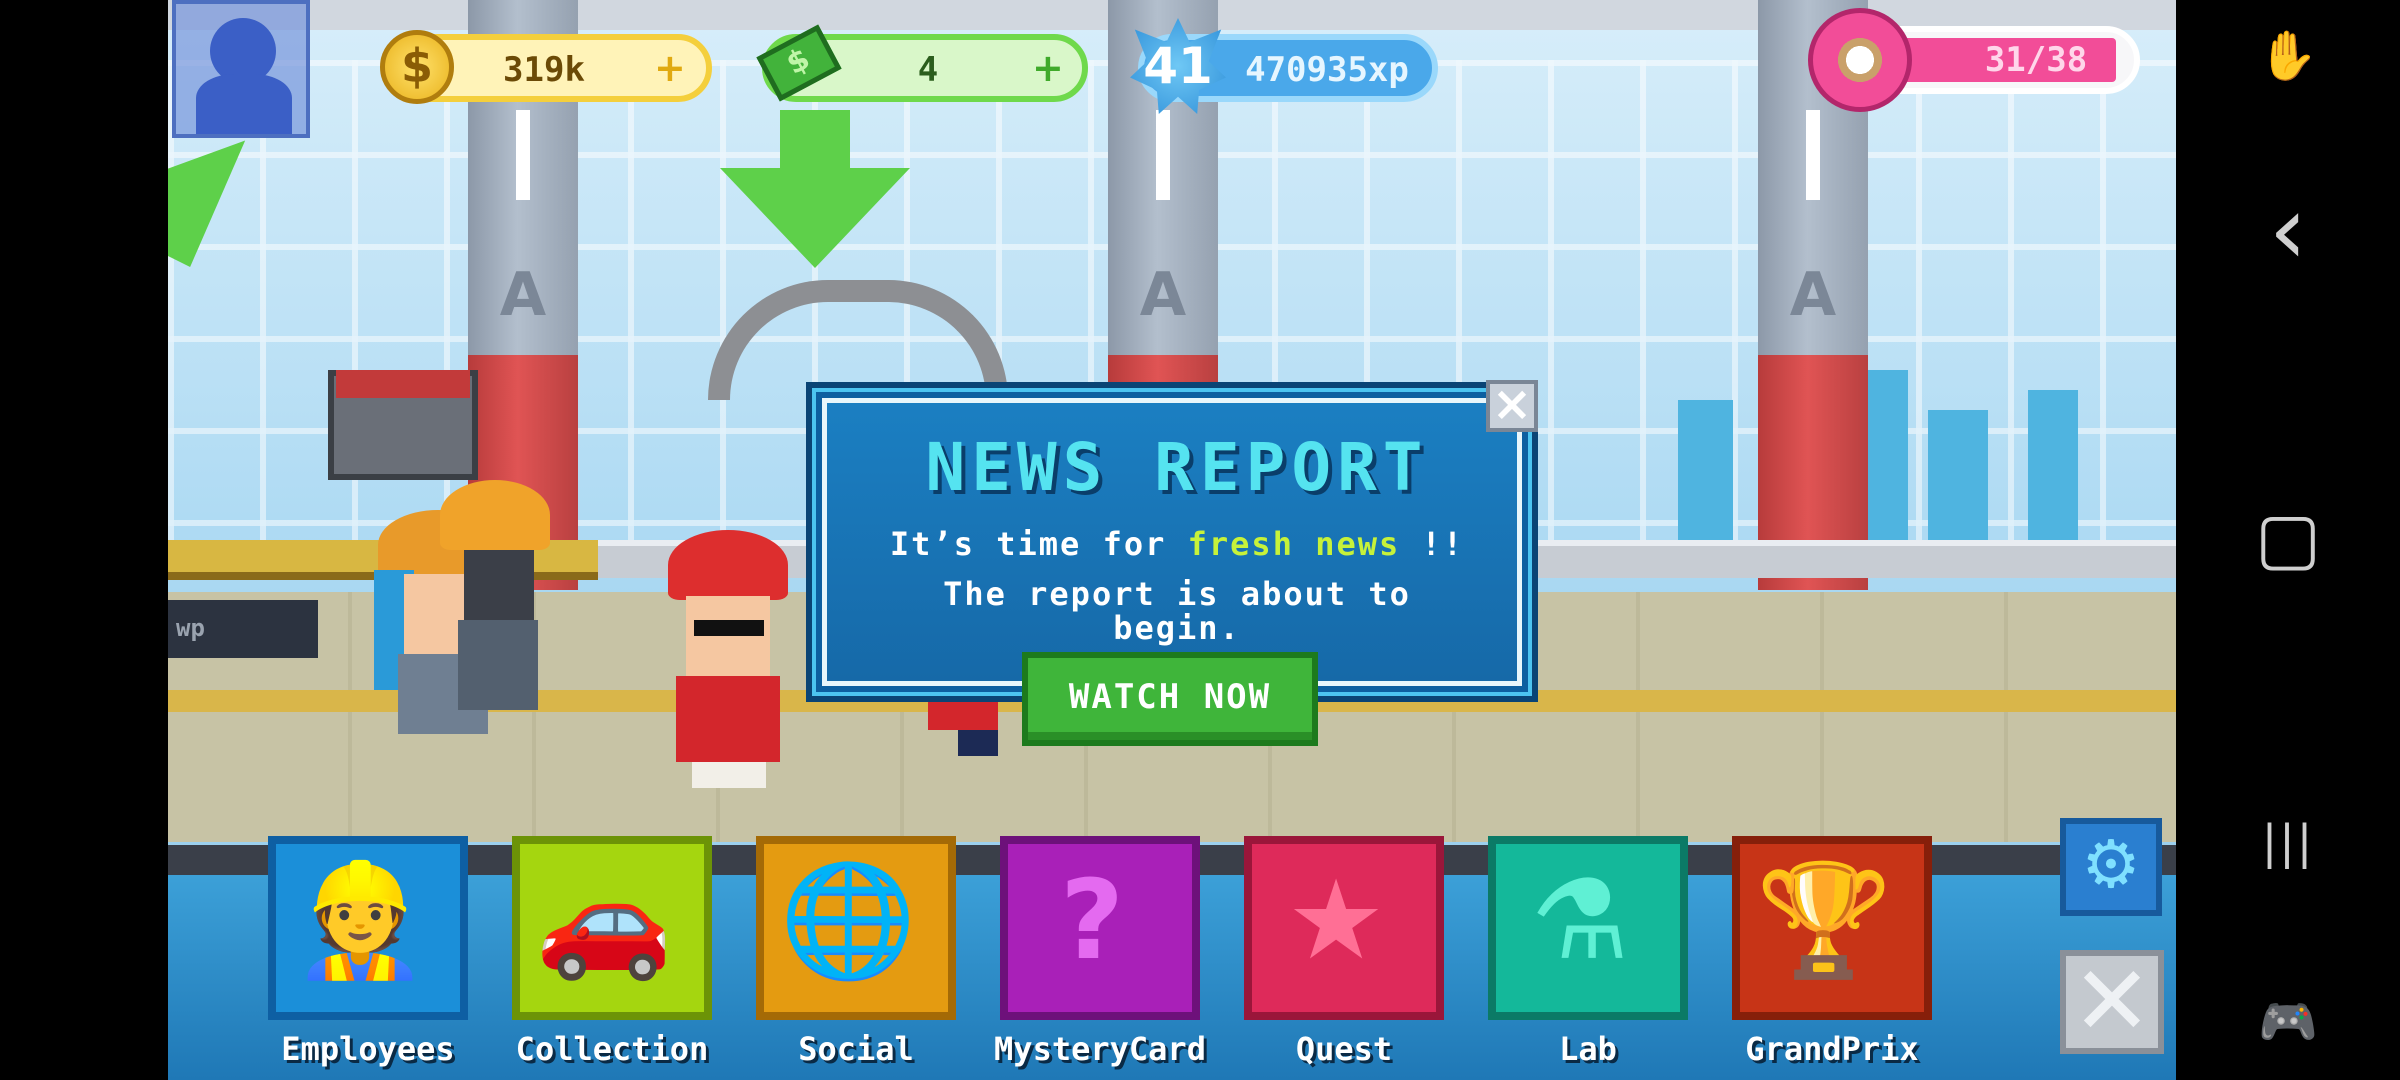  I want to click on pants, so click(729, 775).